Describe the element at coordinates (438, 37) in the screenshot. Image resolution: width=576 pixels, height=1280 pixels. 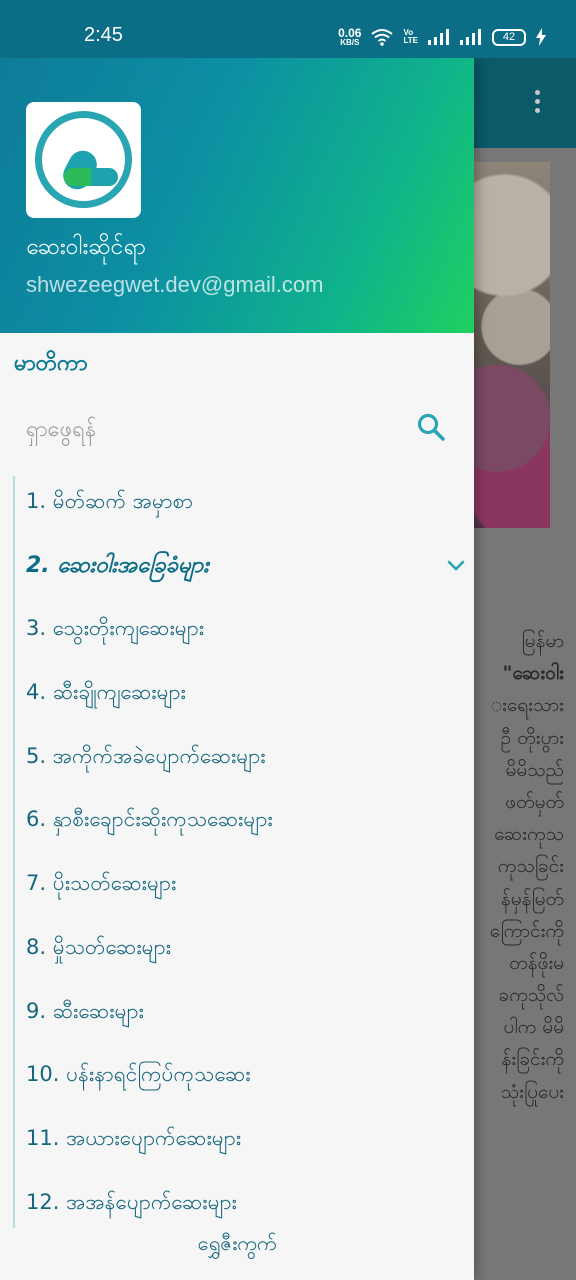
I see `signal-icon` at that location.